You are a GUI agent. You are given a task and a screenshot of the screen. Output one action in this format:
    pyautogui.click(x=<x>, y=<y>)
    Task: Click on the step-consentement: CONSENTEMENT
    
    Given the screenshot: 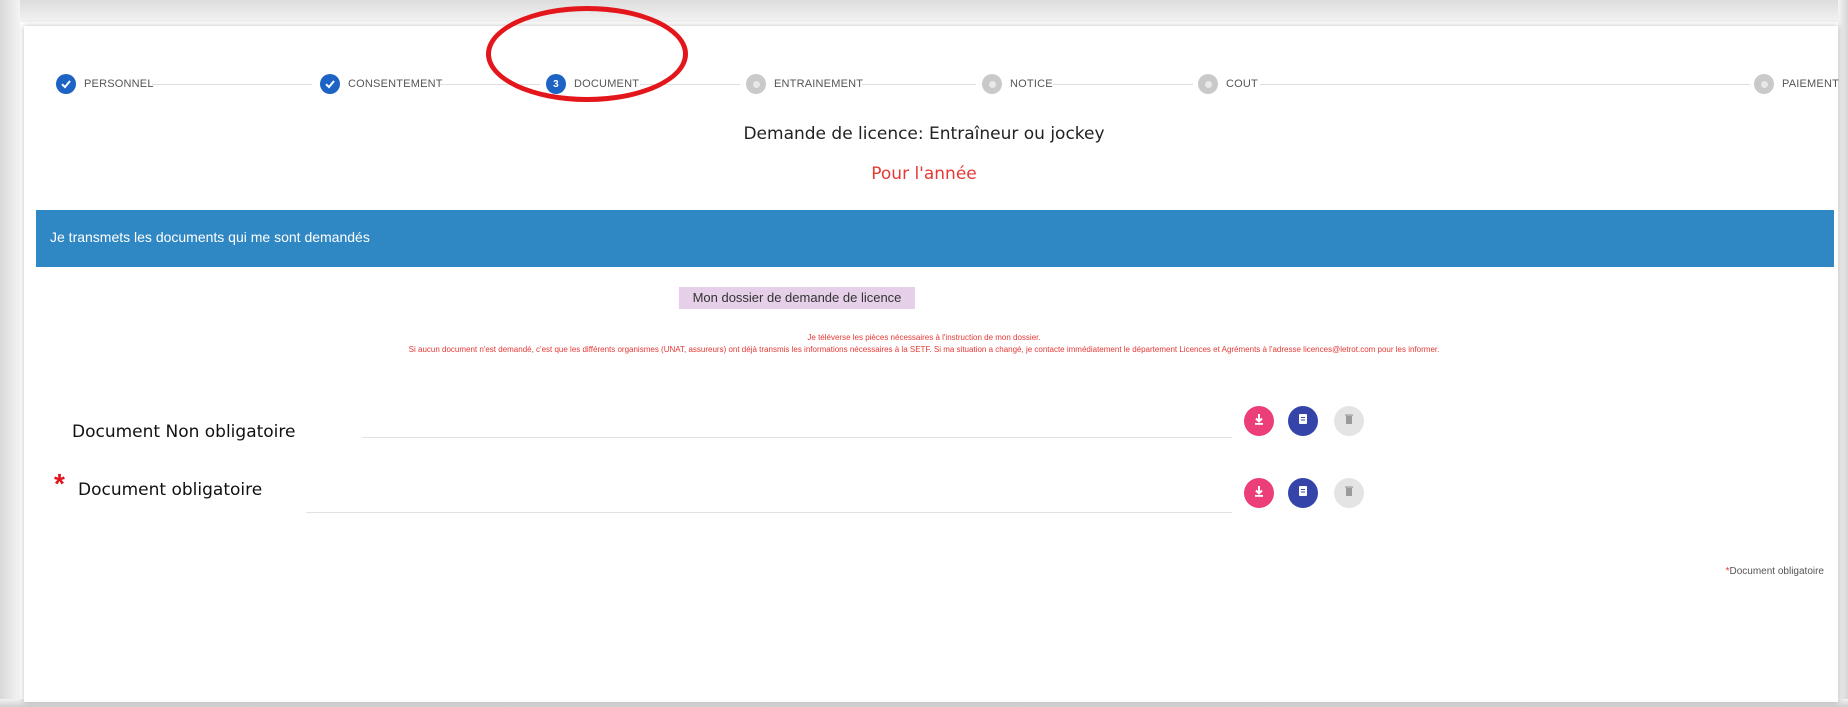 What is the action you would take?
    pyautogui.click(x=381, y=84)
    